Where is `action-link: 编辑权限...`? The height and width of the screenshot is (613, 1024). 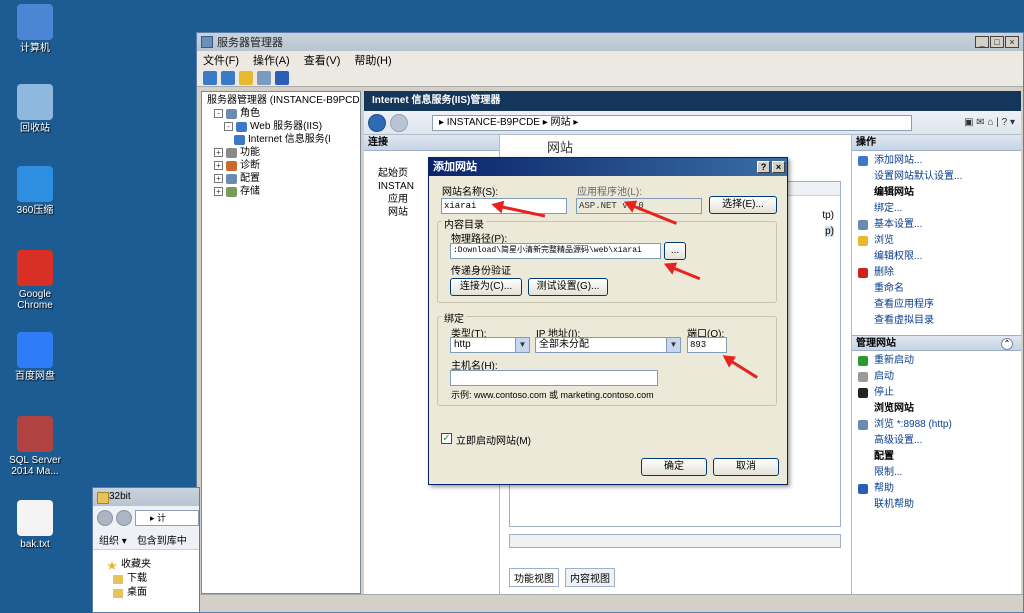 action-link: 编辑权限... is located at coordinates (947, 257).